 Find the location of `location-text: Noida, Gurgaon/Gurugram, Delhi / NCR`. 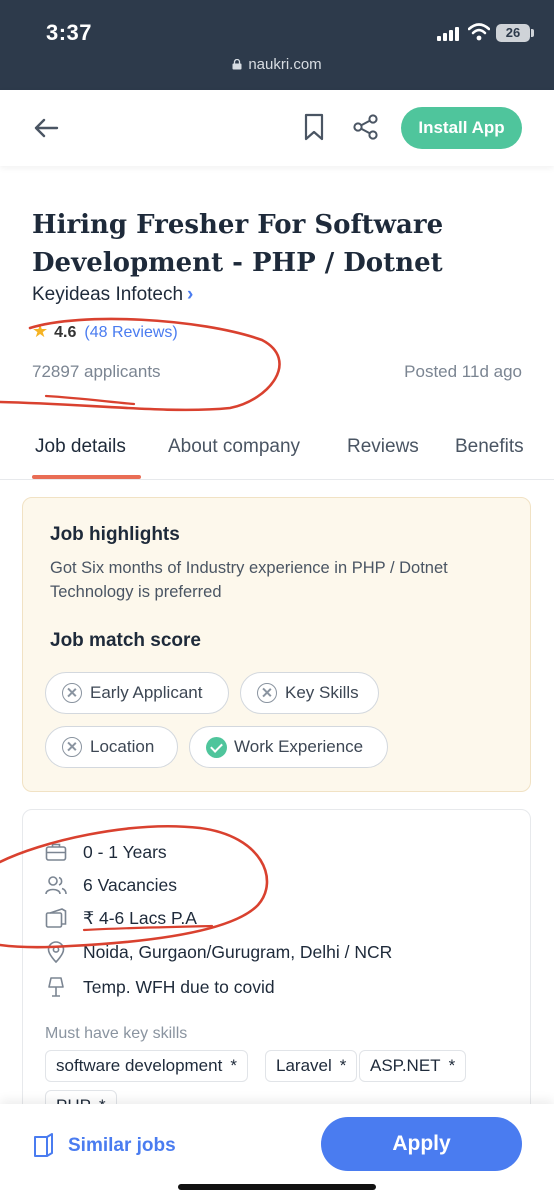

location-text: Noida, Gurgaon/Gurugram, Delhi / NCR is located at coordinates (238, 952).